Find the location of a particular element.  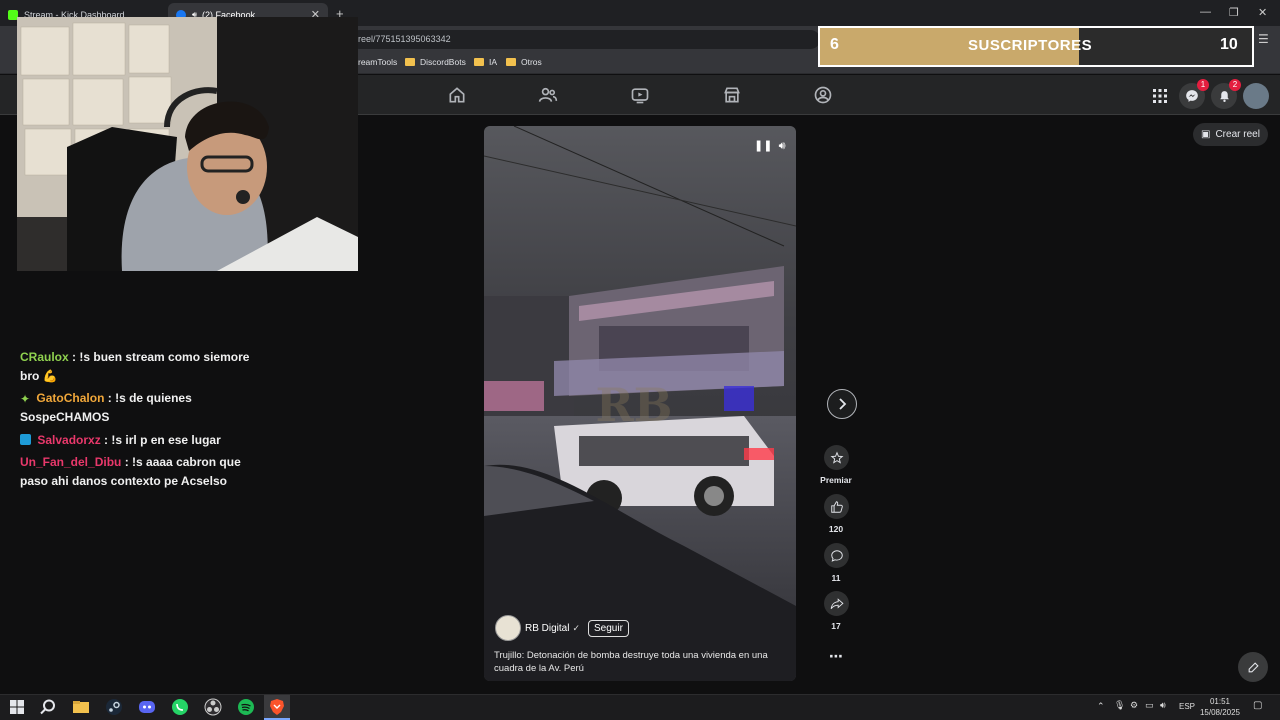

spotify-icon is located at coordinates (246, 707).